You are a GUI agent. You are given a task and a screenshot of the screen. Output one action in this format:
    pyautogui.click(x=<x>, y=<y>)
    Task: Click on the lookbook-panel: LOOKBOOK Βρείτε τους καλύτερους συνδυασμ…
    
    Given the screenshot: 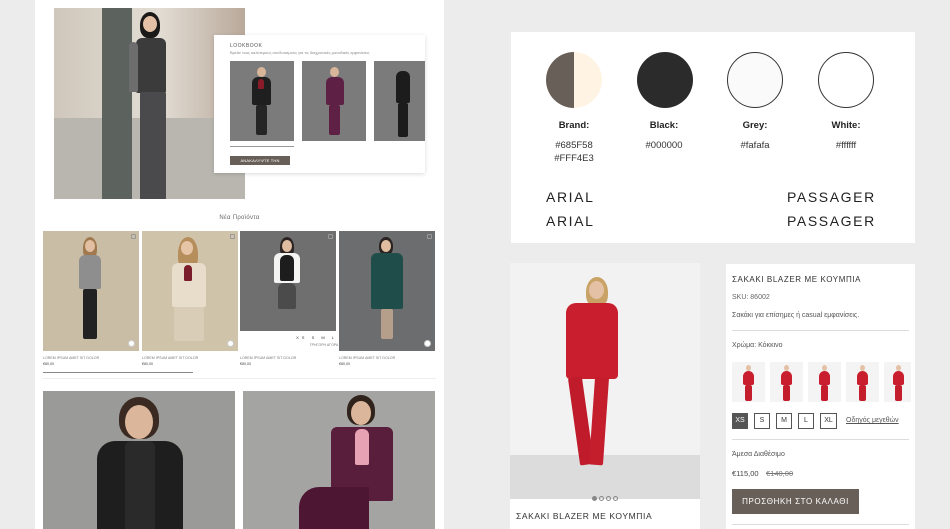 What is the action you would take?
    pyautogui.click(x=319, y=104)
    